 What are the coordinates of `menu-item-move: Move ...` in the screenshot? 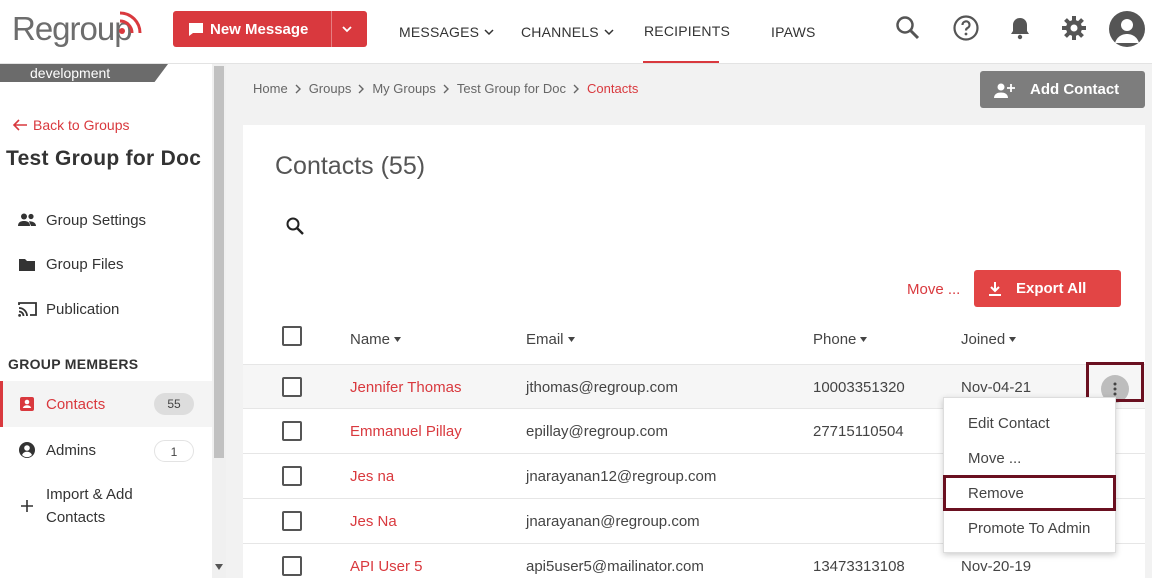 It's located at (994, 458).